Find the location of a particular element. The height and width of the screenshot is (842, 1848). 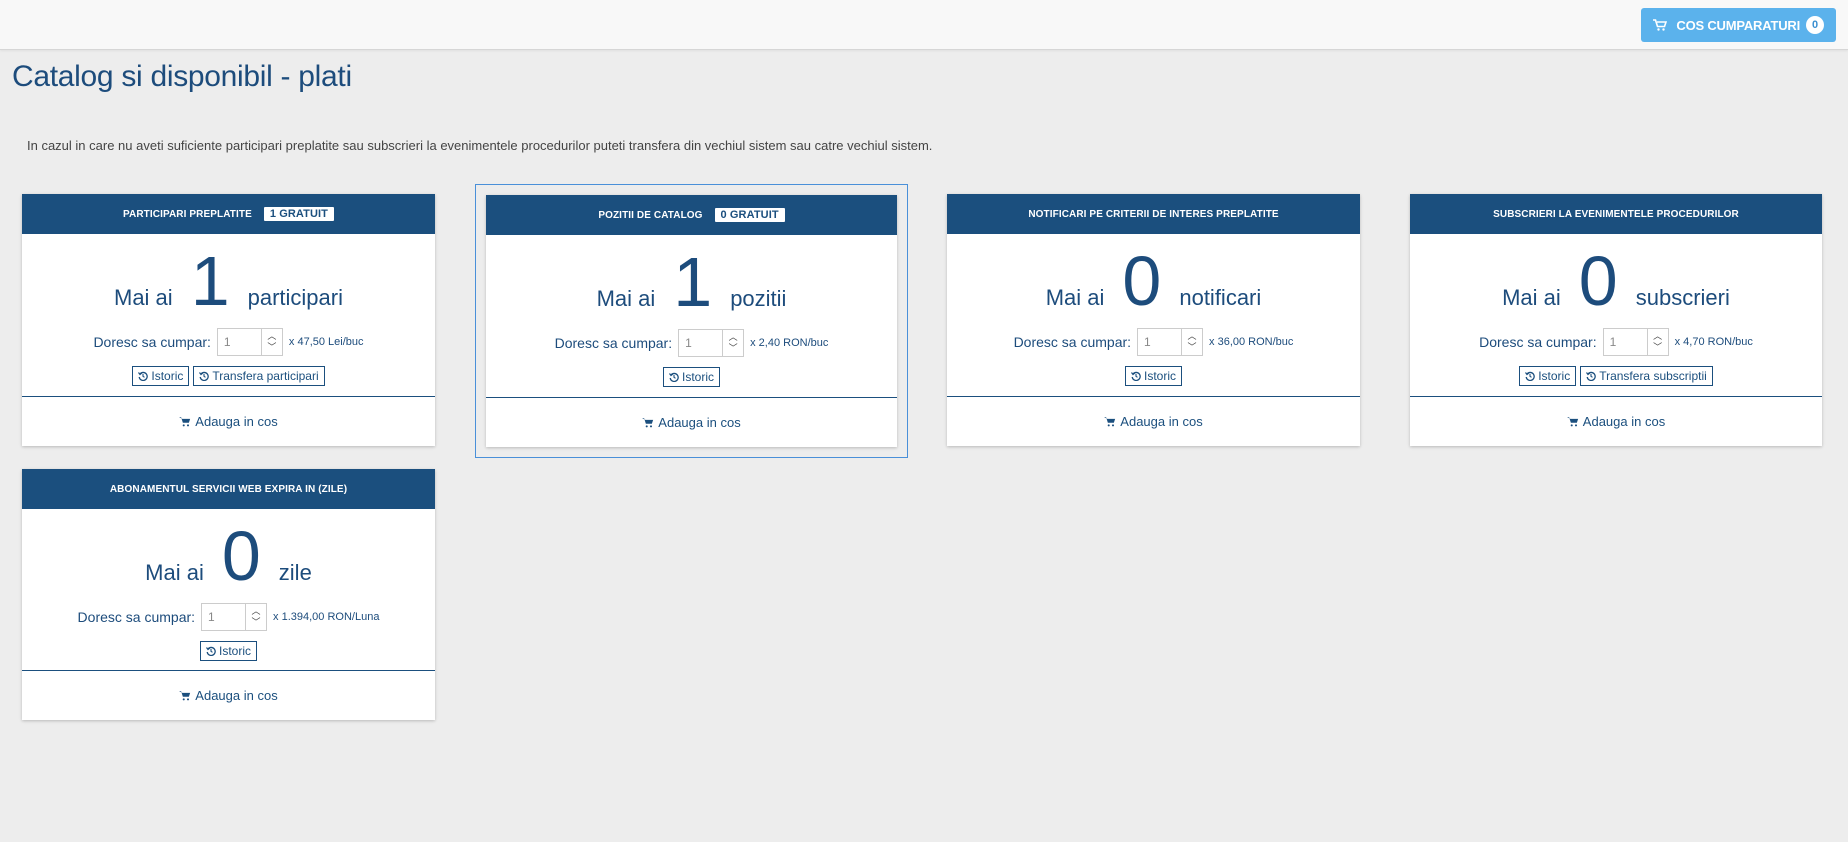

card-title: SUBSCRIERI LA EVENIMENTELE PROCEDURILOR is located at coordinates (1616, 214).